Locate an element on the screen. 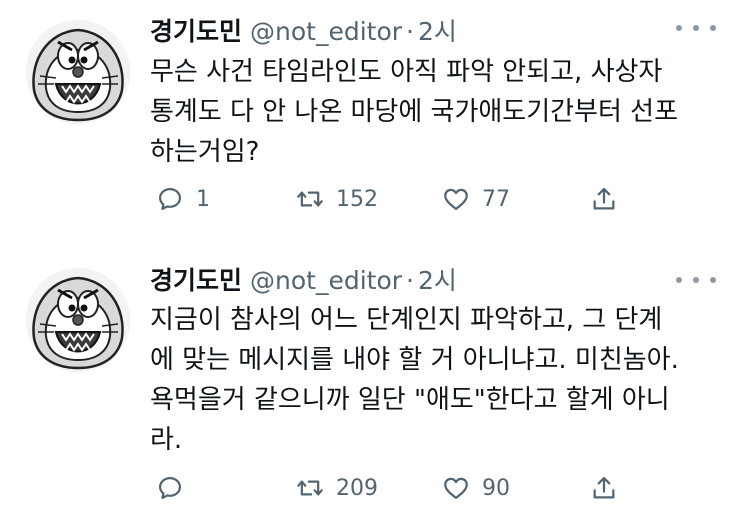 The width and height of the screenshot is (750, 524). retweet-count: 209 is located at coordinates (357, 488).